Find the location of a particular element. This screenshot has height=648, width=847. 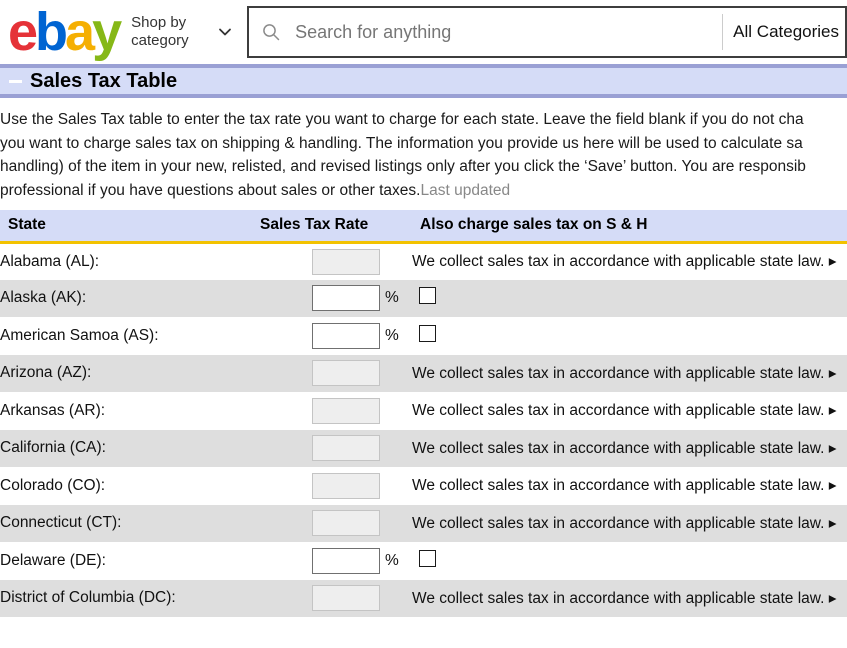

state-name-cell: California (CA): is located at coordinates (53, 448).